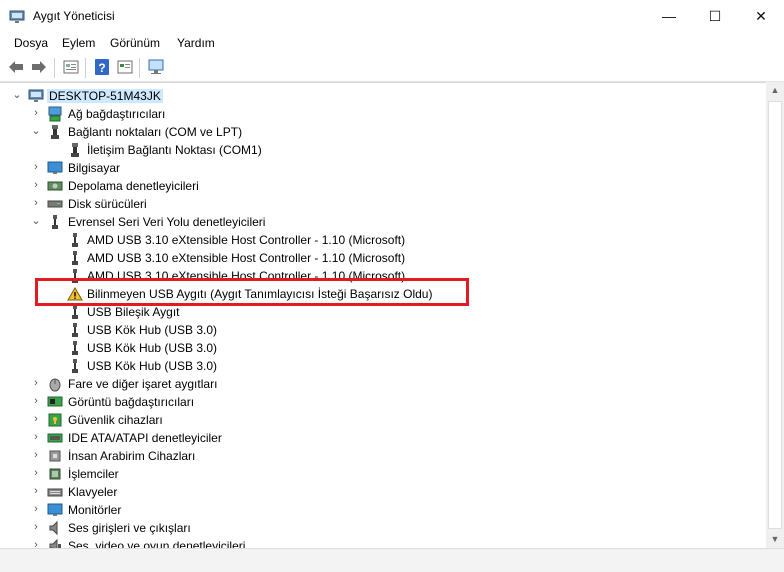 Image resolution: width=784 pixels, height=572 pixels. Describe the element at coordinates (94, 510) in the screenshot. I see `tree-item-label: Monitörler` at that location.